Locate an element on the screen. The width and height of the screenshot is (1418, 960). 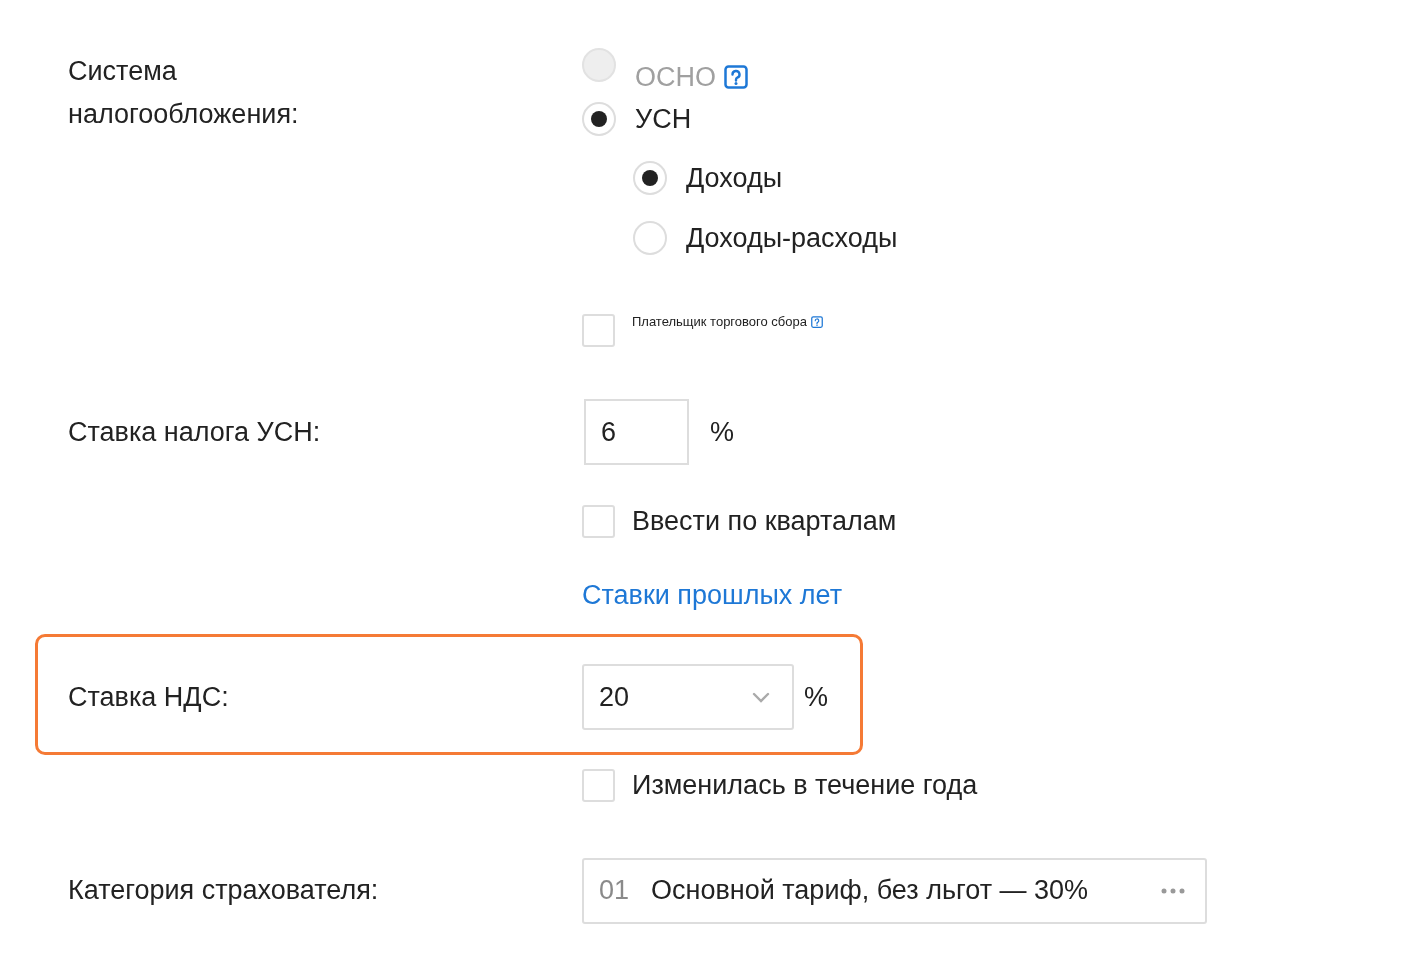
past-rates-link: Ставки прошлых лет is located at coordinates (712, 594).